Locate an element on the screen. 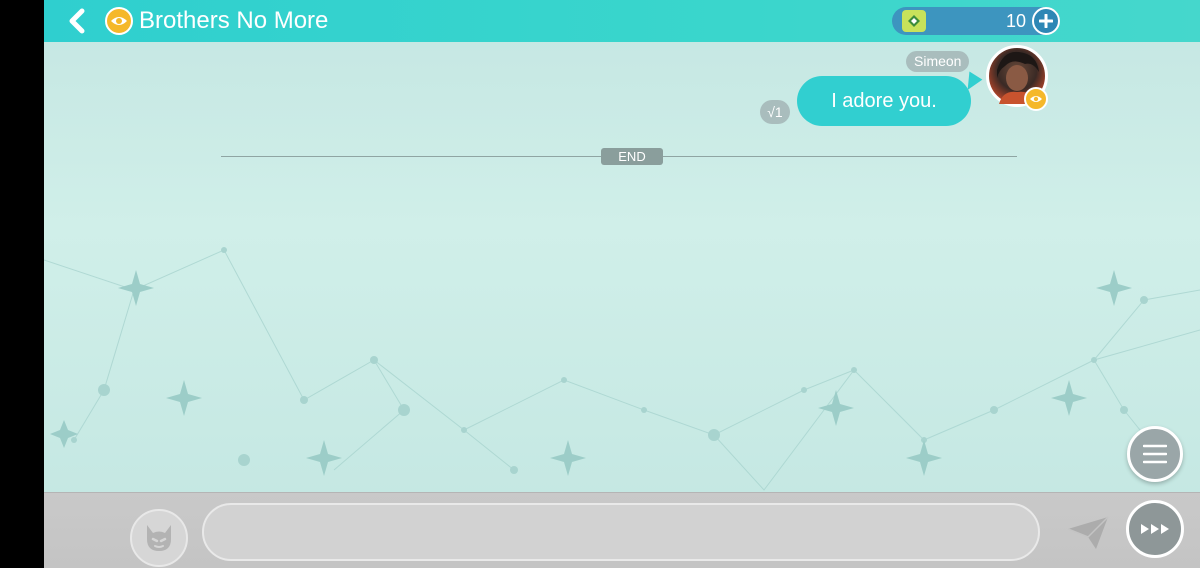 The width and height of the screenshot is (1200, 568). skip-button is located at coordinates (1155, 529).